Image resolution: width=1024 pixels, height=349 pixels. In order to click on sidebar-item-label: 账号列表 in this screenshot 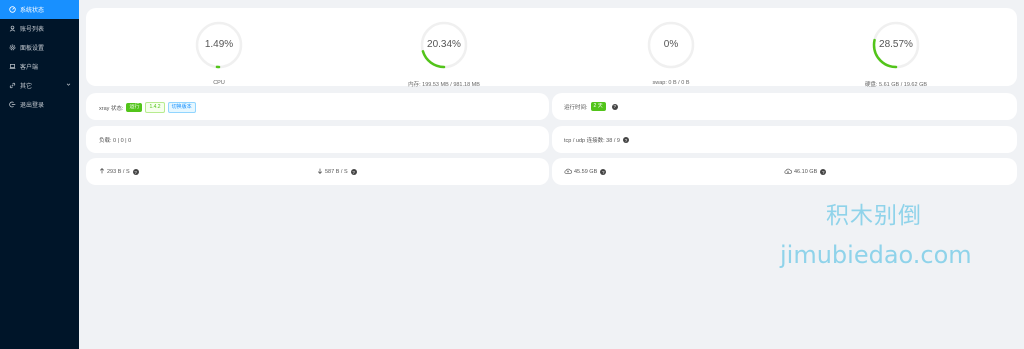, I will do `click(32, 30)`.